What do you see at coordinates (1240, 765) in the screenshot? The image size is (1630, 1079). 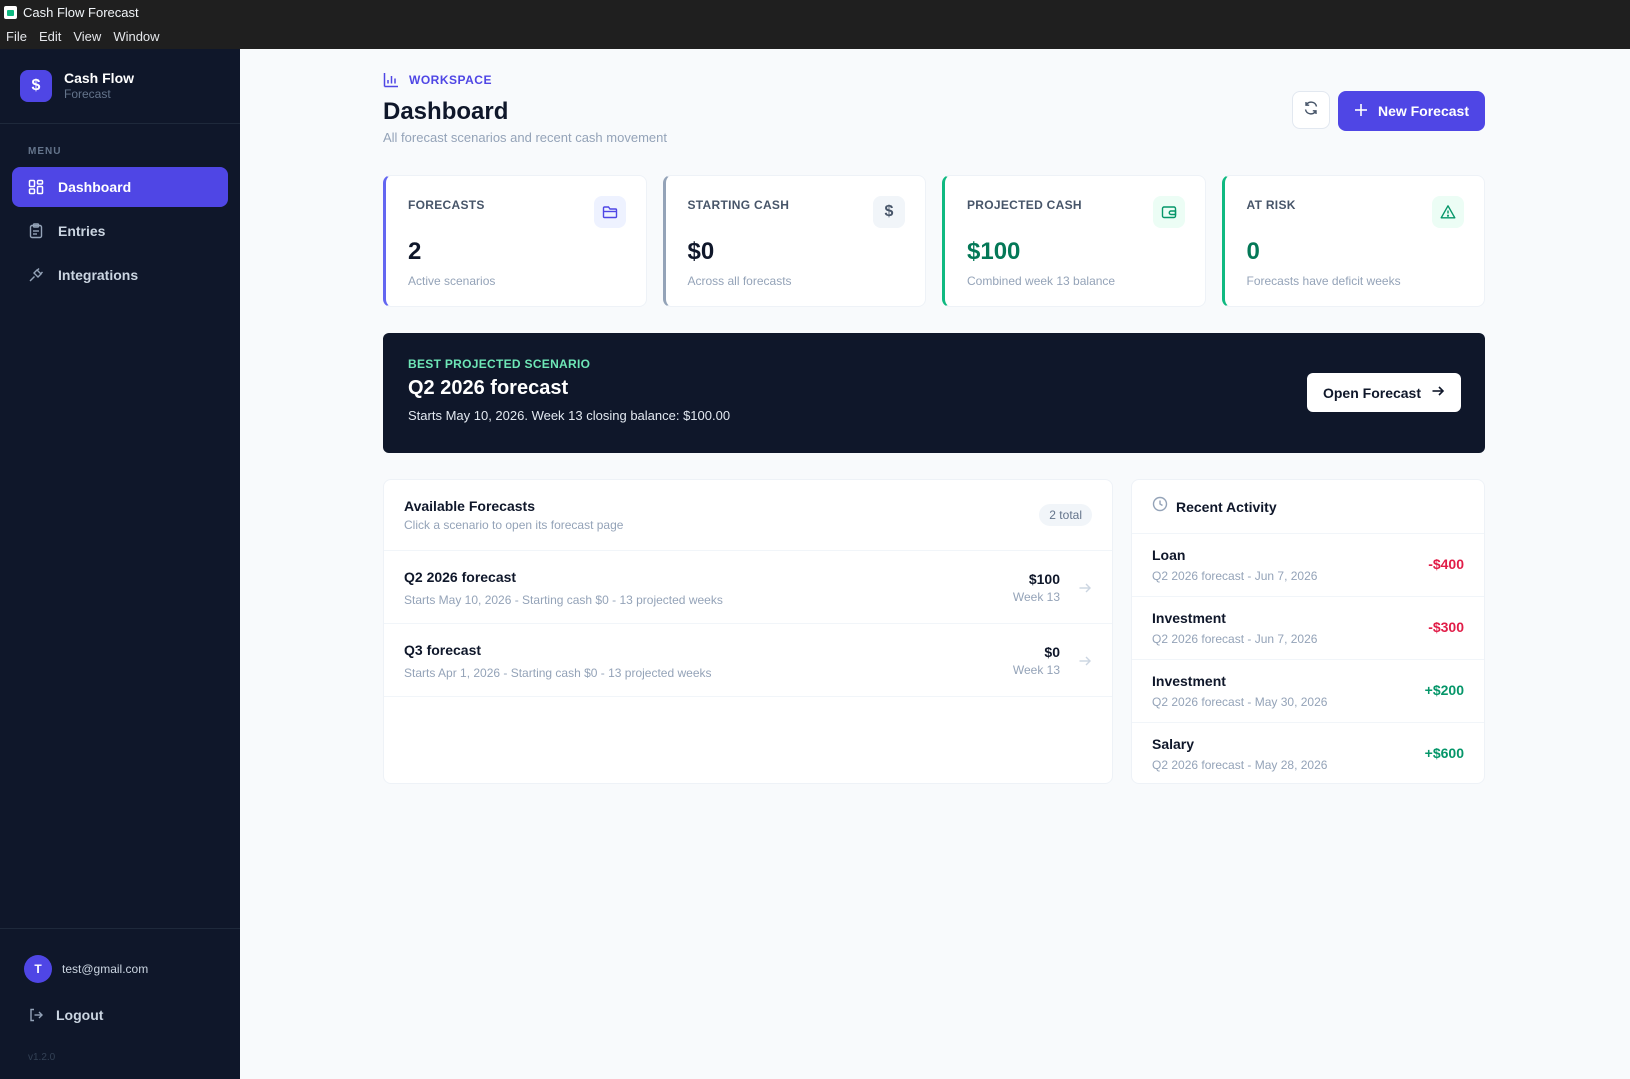 I see `activity-meta: Q2 2026 forecast - May 28, 2026` at bounding box center [1240, 765].